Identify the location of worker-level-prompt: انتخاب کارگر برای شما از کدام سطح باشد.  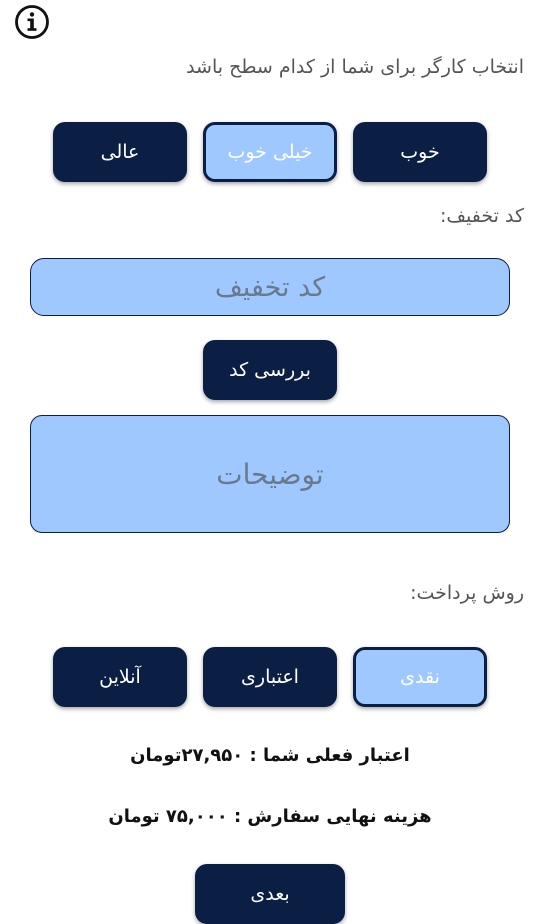
(355, 67).